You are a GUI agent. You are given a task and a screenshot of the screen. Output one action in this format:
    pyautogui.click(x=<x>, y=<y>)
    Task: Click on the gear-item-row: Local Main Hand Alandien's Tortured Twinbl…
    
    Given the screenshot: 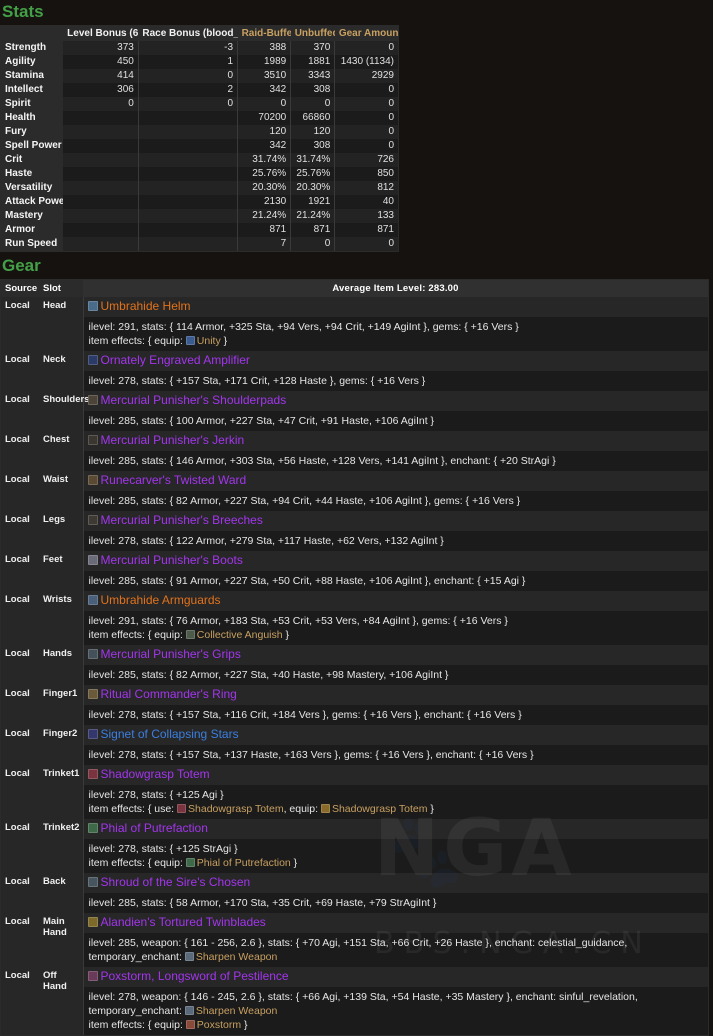 What is the action you would take?
    pyautogui.click(x=354, y=940)
    